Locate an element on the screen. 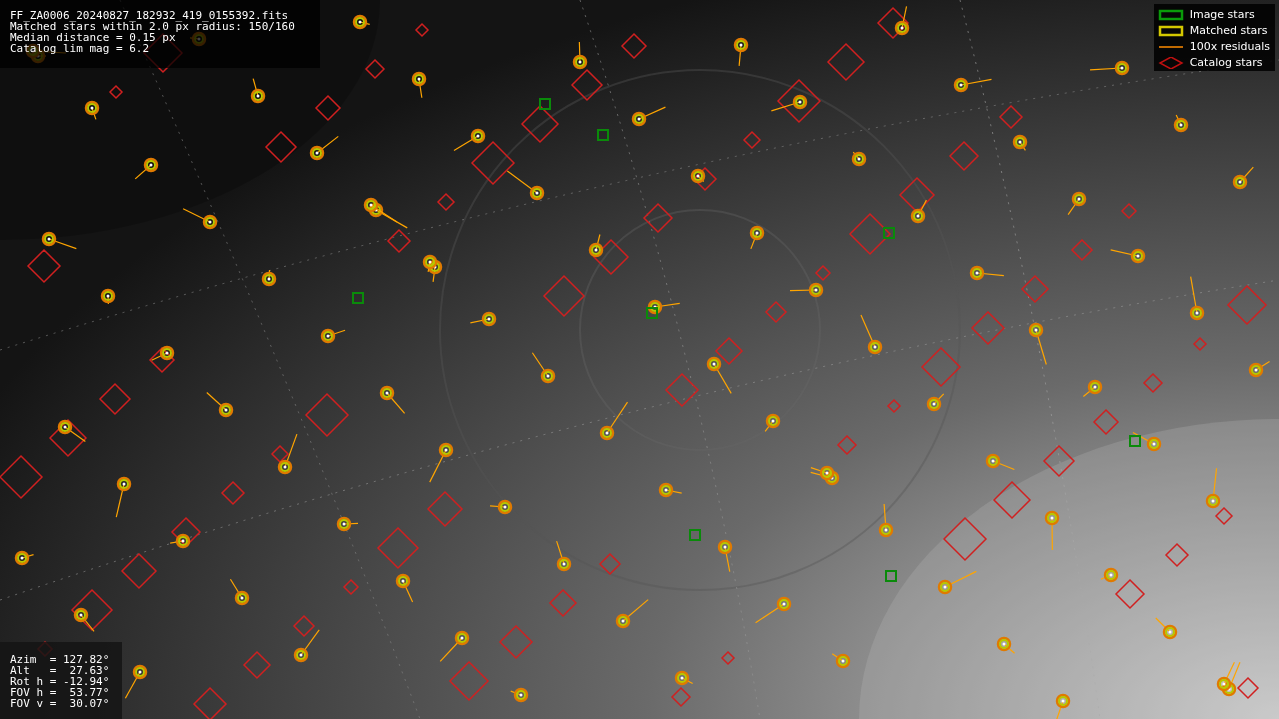 The height and width of the screenshot is (719, 1279). legend-label: 100x residuals is located at coordinates (1229, 46).